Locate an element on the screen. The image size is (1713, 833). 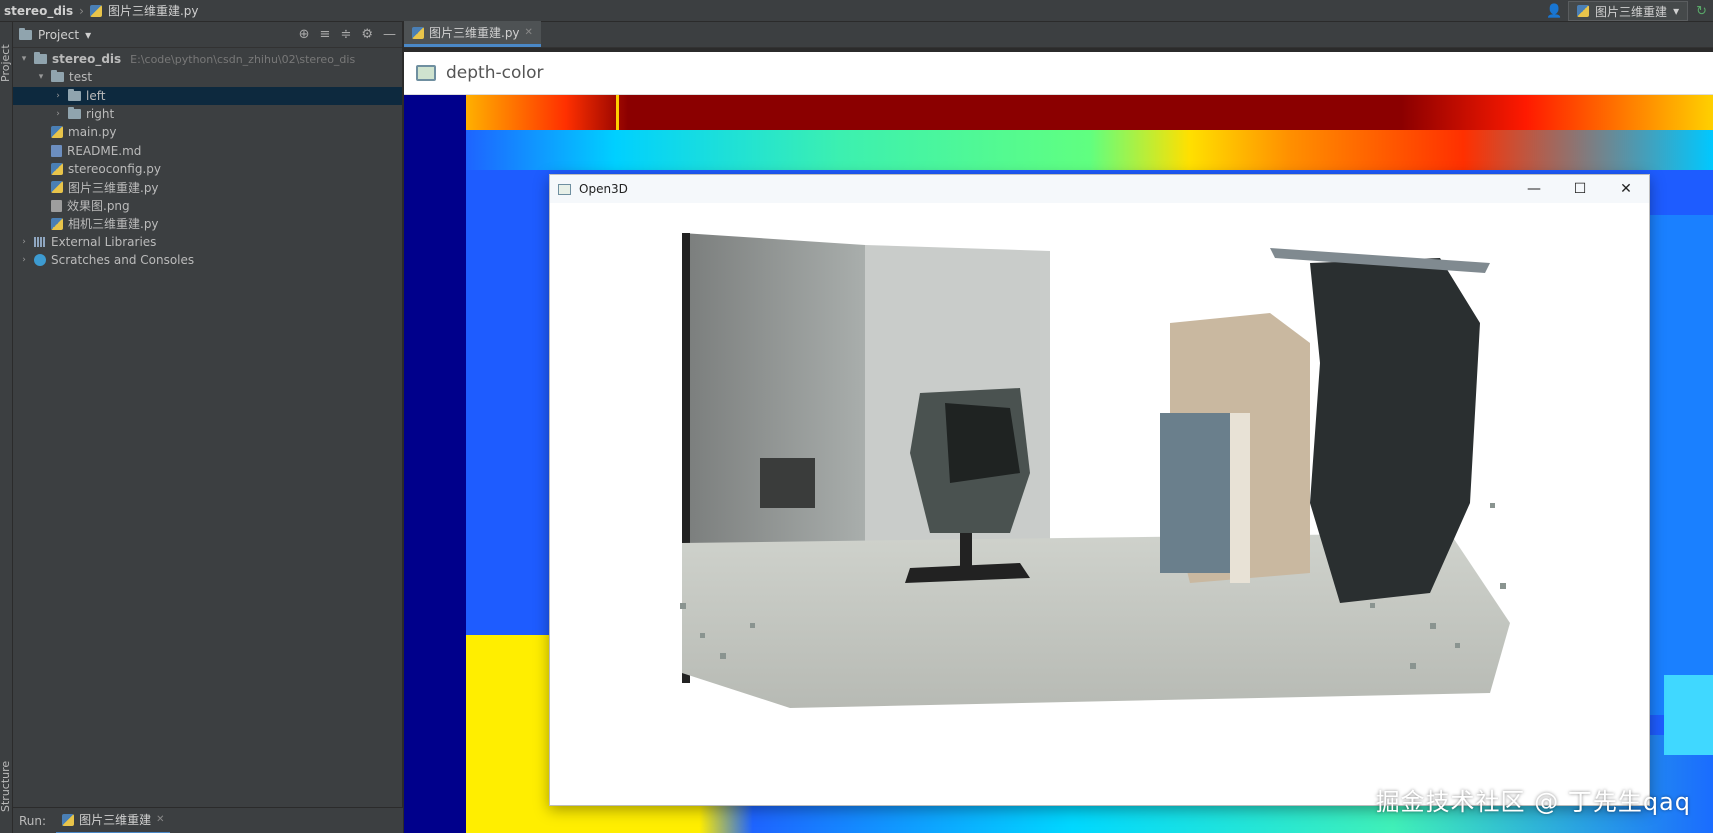
tree-item-label: left is located at coordinates (96, 95).